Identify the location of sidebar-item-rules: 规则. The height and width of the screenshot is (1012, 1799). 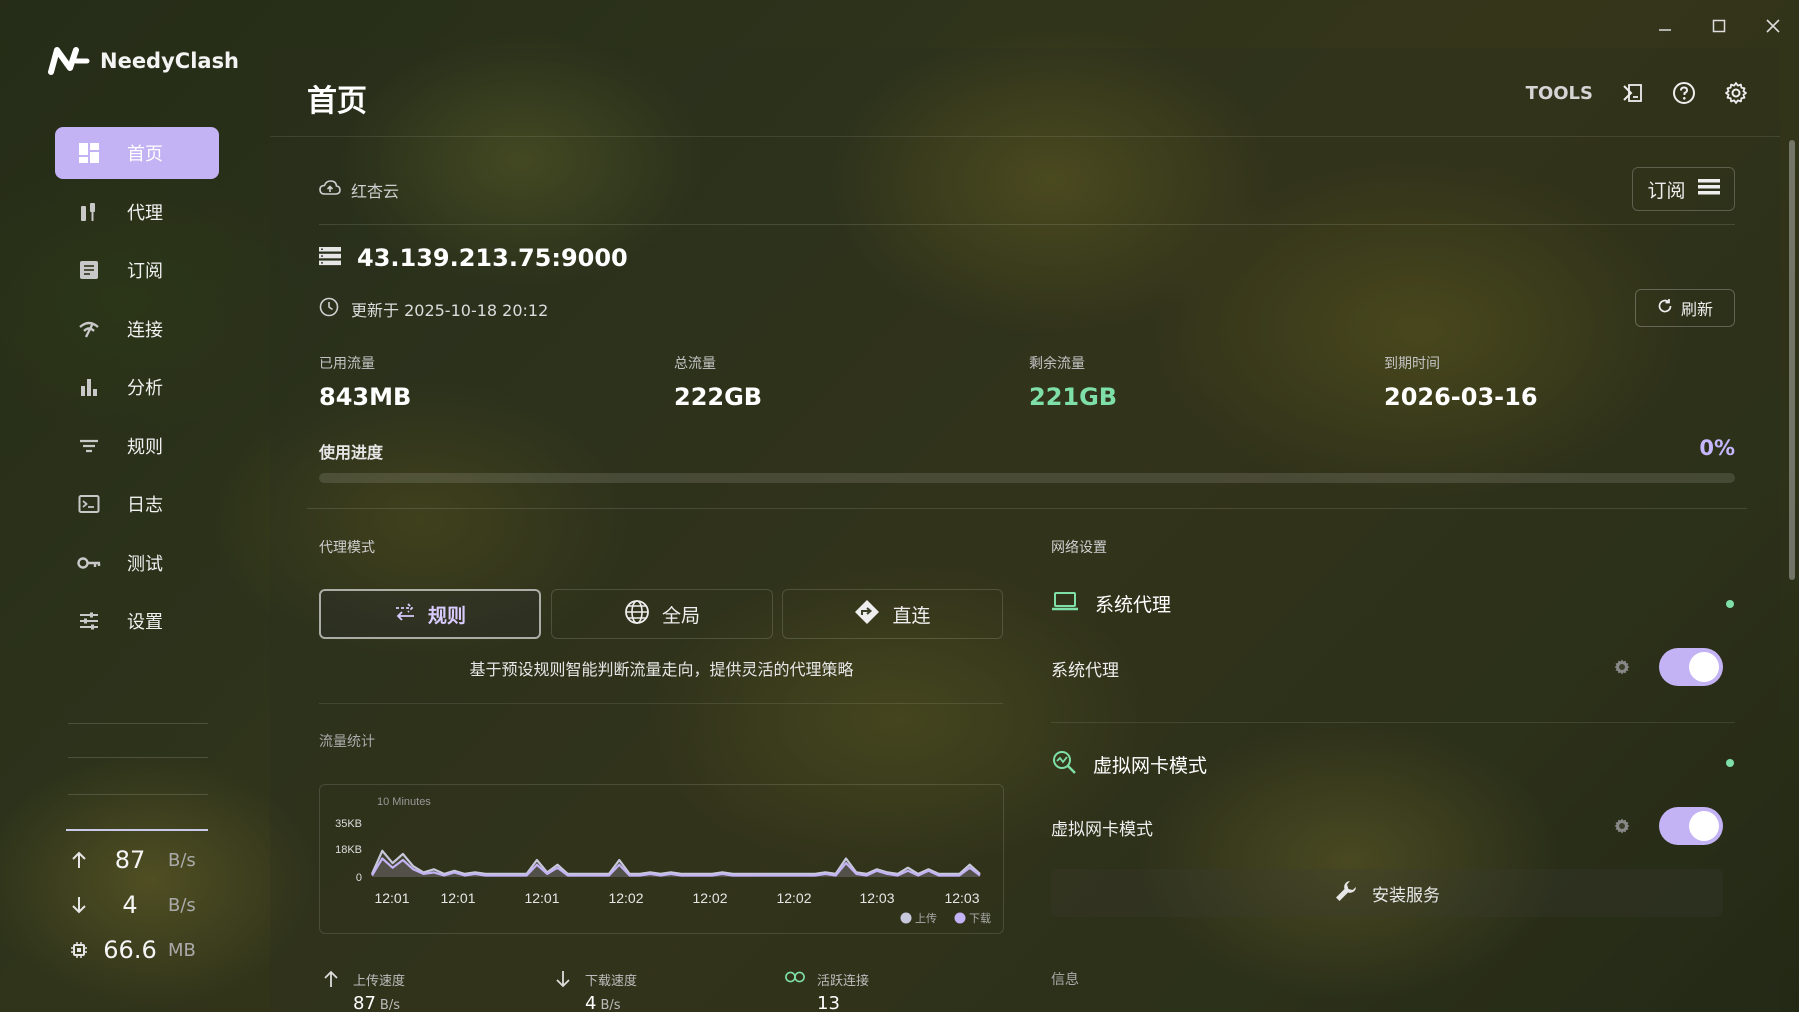
(137, 446).